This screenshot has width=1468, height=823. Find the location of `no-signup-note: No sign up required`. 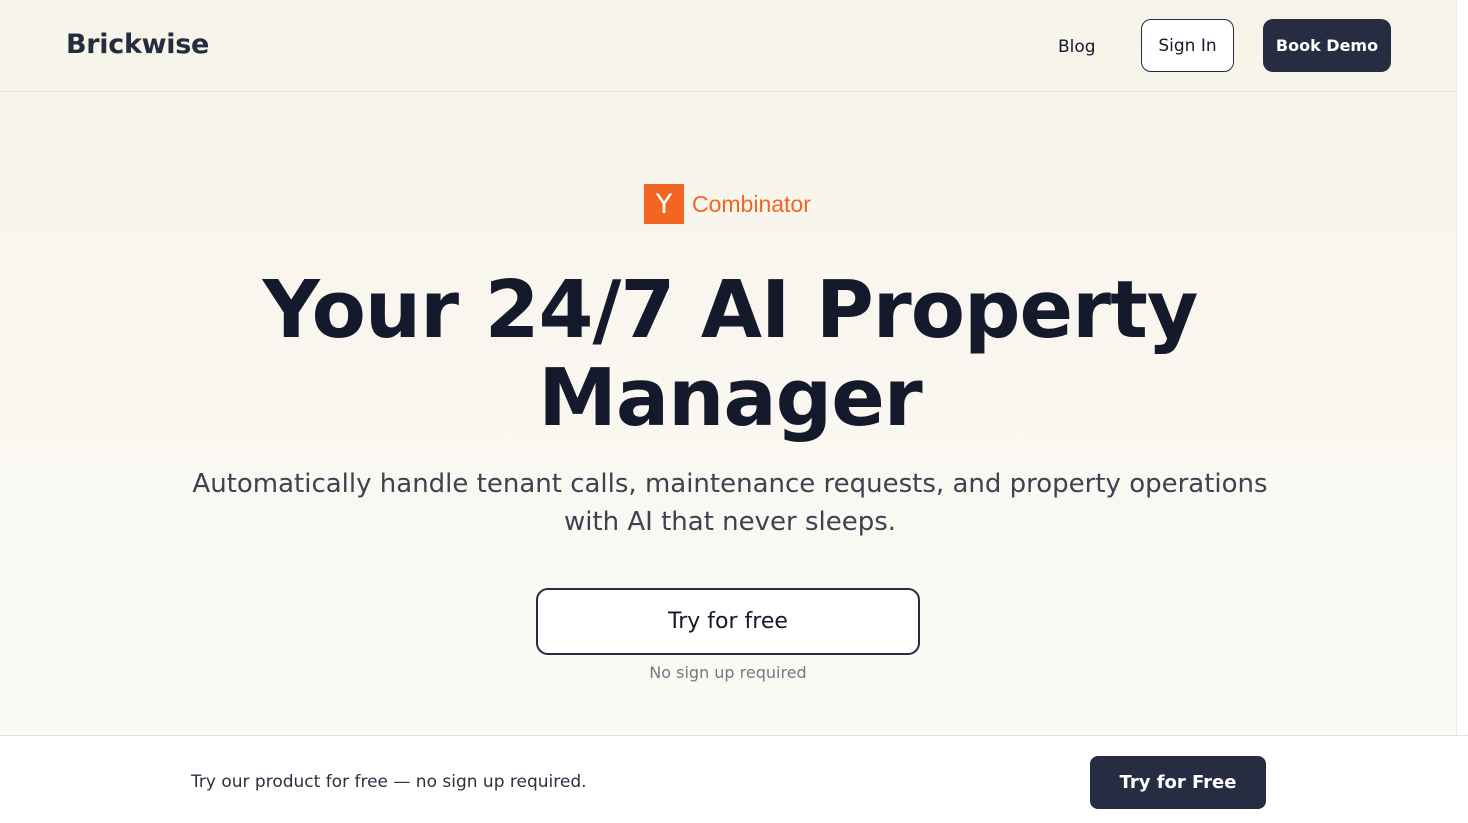

no-signup-note: No sign up required is located at coordinates (728, 672).